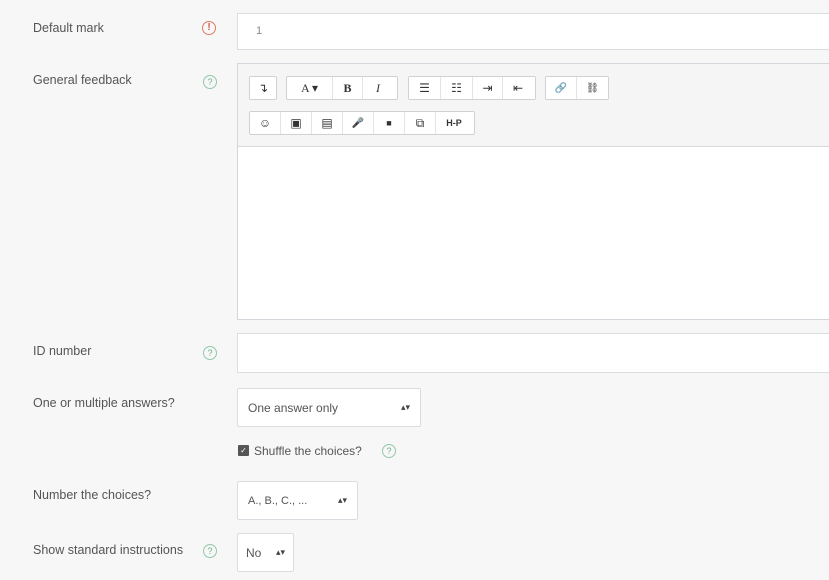 The height and width of the screenshot is (580, 829). Describe the element at coordinates (454, 123) in the screenshot. I see `h5p-icon: H-P` at that location.